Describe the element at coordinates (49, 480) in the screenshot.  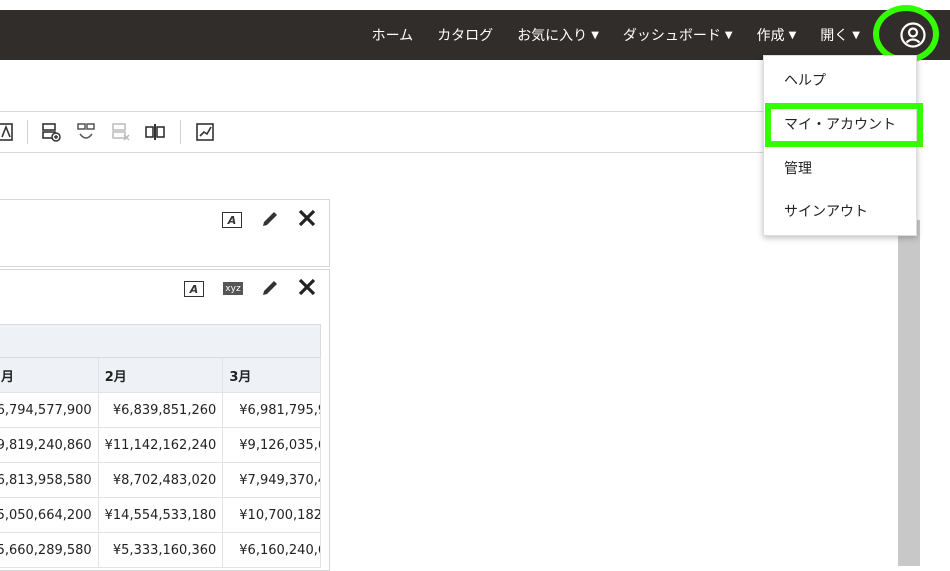
I see `table-cell: ¥6,813,958,580` at that location.